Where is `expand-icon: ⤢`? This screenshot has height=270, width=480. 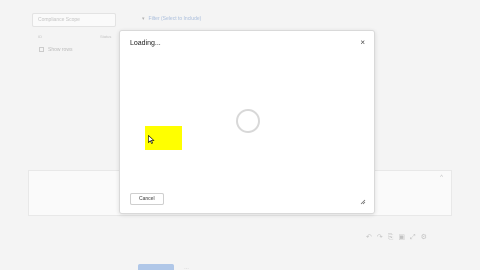
expand-icon: ⤢ is located at coordinates (415, 237).